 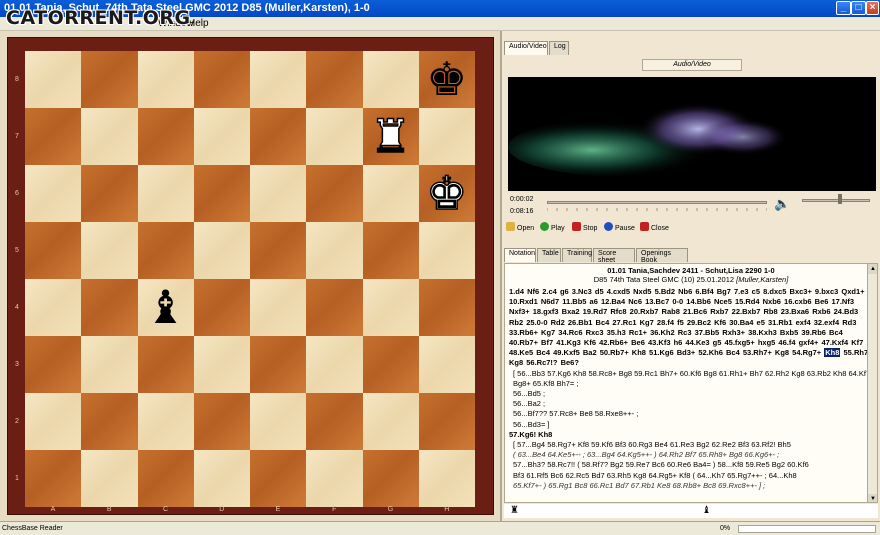 What do you see at coordinates (109, 136) in the screenshot?
I see `square-b7` at bounding box center [109, 136].